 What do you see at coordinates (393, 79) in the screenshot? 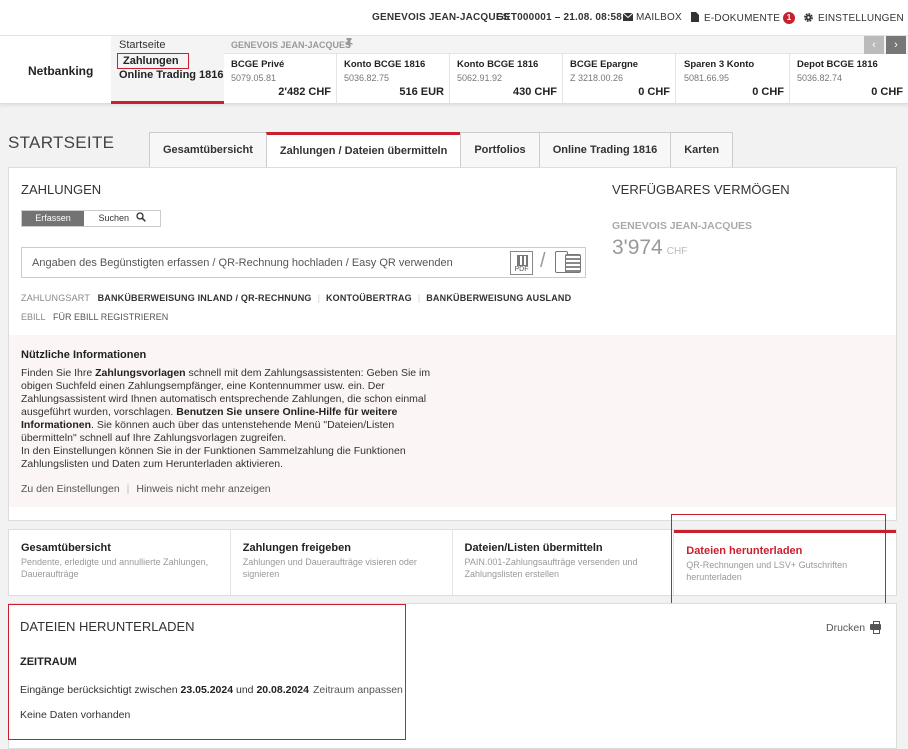
I see `account-card: Konto BCGE 1816 5036.82.75 516 EUR` at bounding box center [393, 79].